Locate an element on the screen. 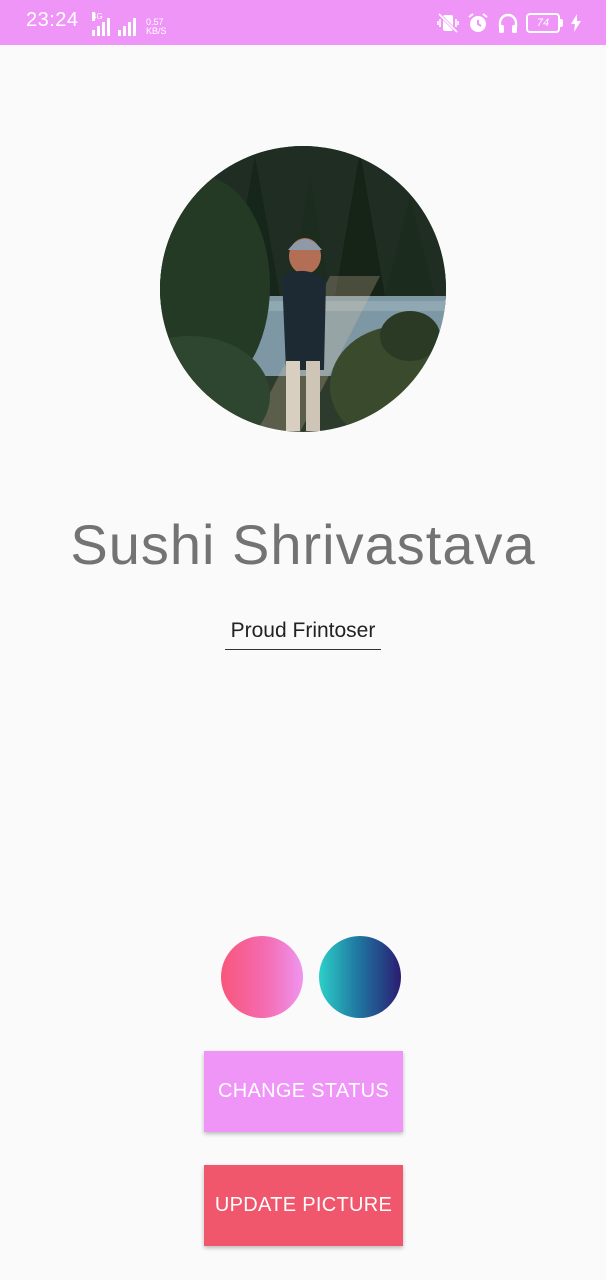 Image resolution: width=606 pixels, height=1280 pixels. profile-avatar is located at coordinates (303, 289).